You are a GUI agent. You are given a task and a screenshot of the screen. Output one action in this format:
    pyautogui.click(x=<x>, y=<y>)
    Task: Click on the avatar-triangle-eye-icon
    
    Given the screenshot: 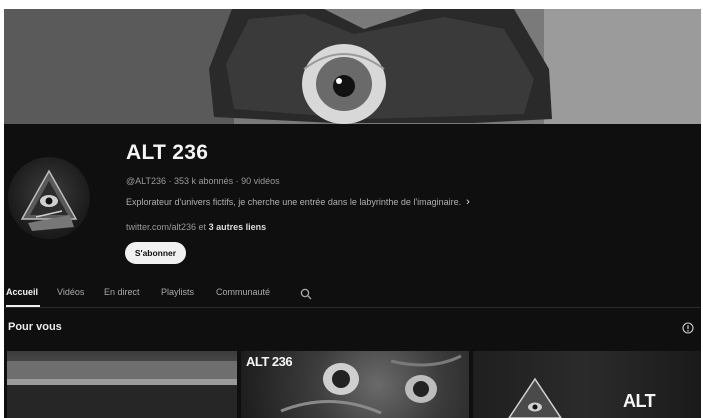 What is the action you would take?
    pyautogui.click(x=49, y=200)
    